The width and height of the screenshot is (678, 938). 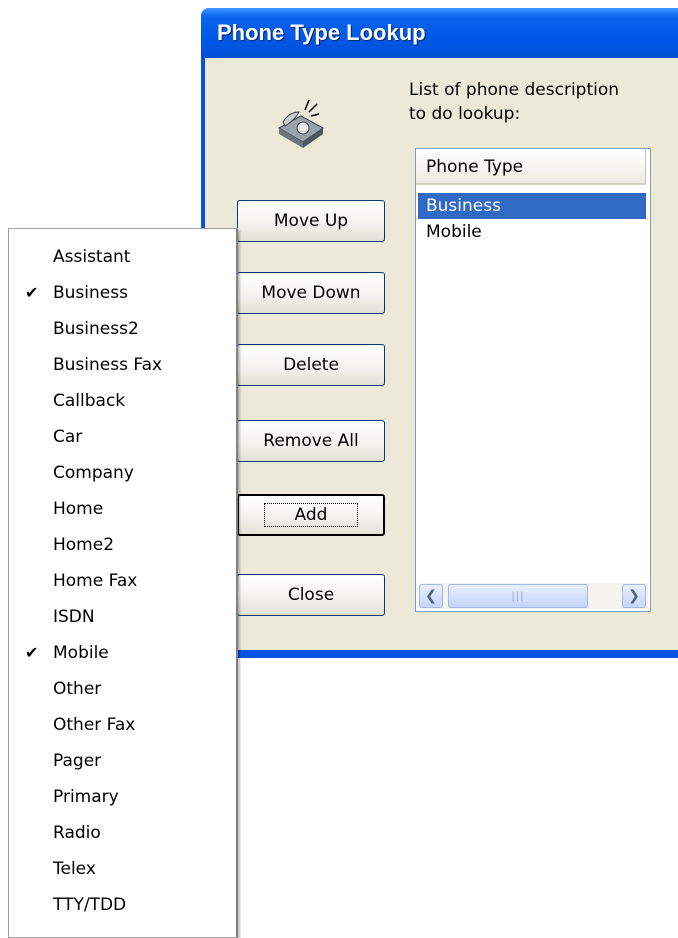 I want to click on list-item: Mobile, so click(x=532, y=232).